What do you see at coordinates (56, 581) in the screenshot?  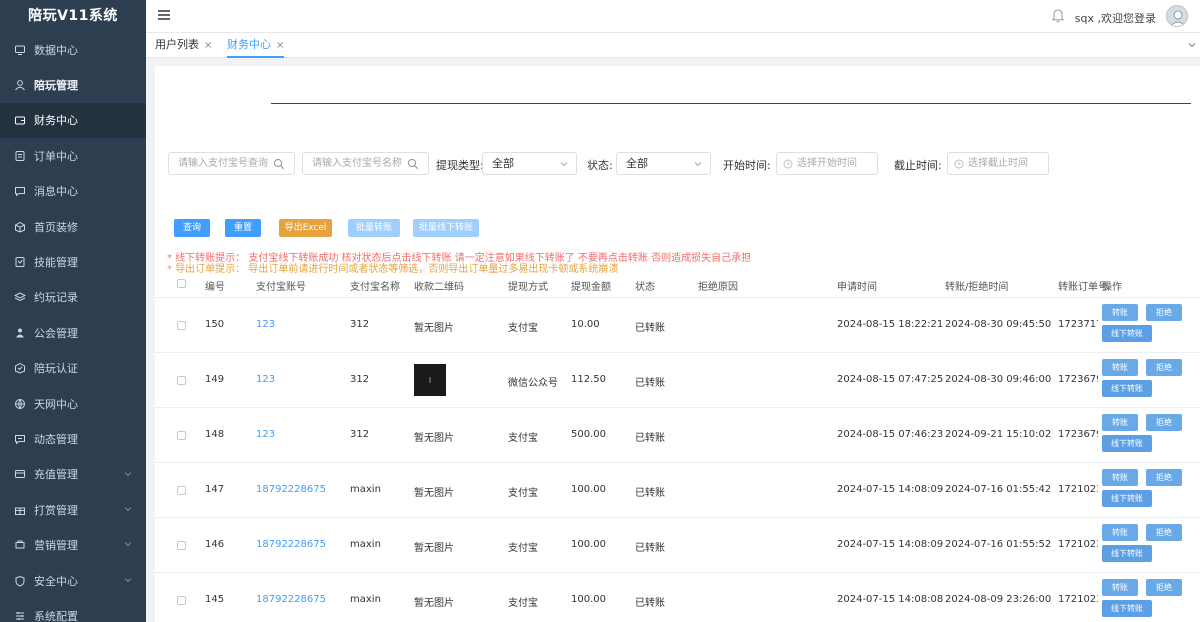 I see `sidebar-item-label: 安全中心` at bounding box center [56, 581].